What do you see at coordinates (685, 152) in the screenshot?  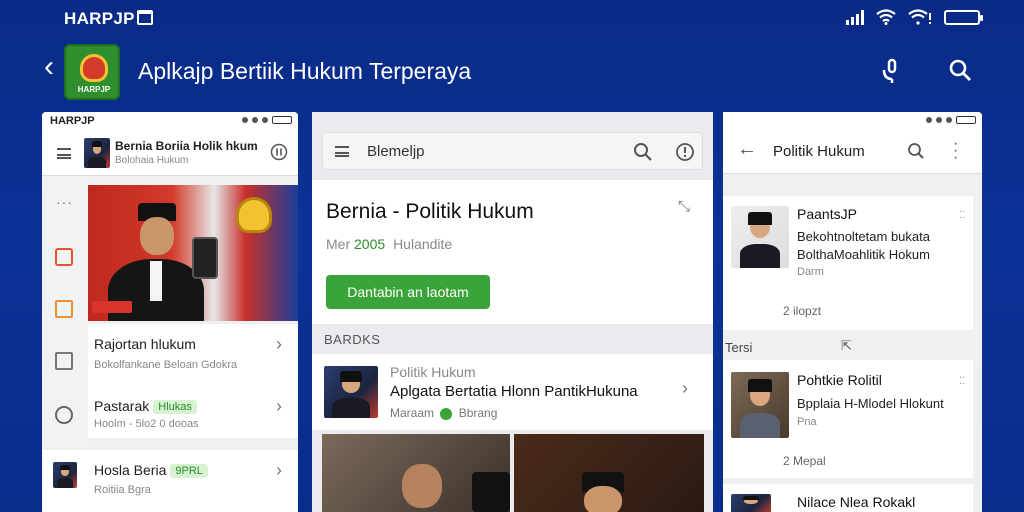 I see `info-icon` at bounding box center [685, 152].